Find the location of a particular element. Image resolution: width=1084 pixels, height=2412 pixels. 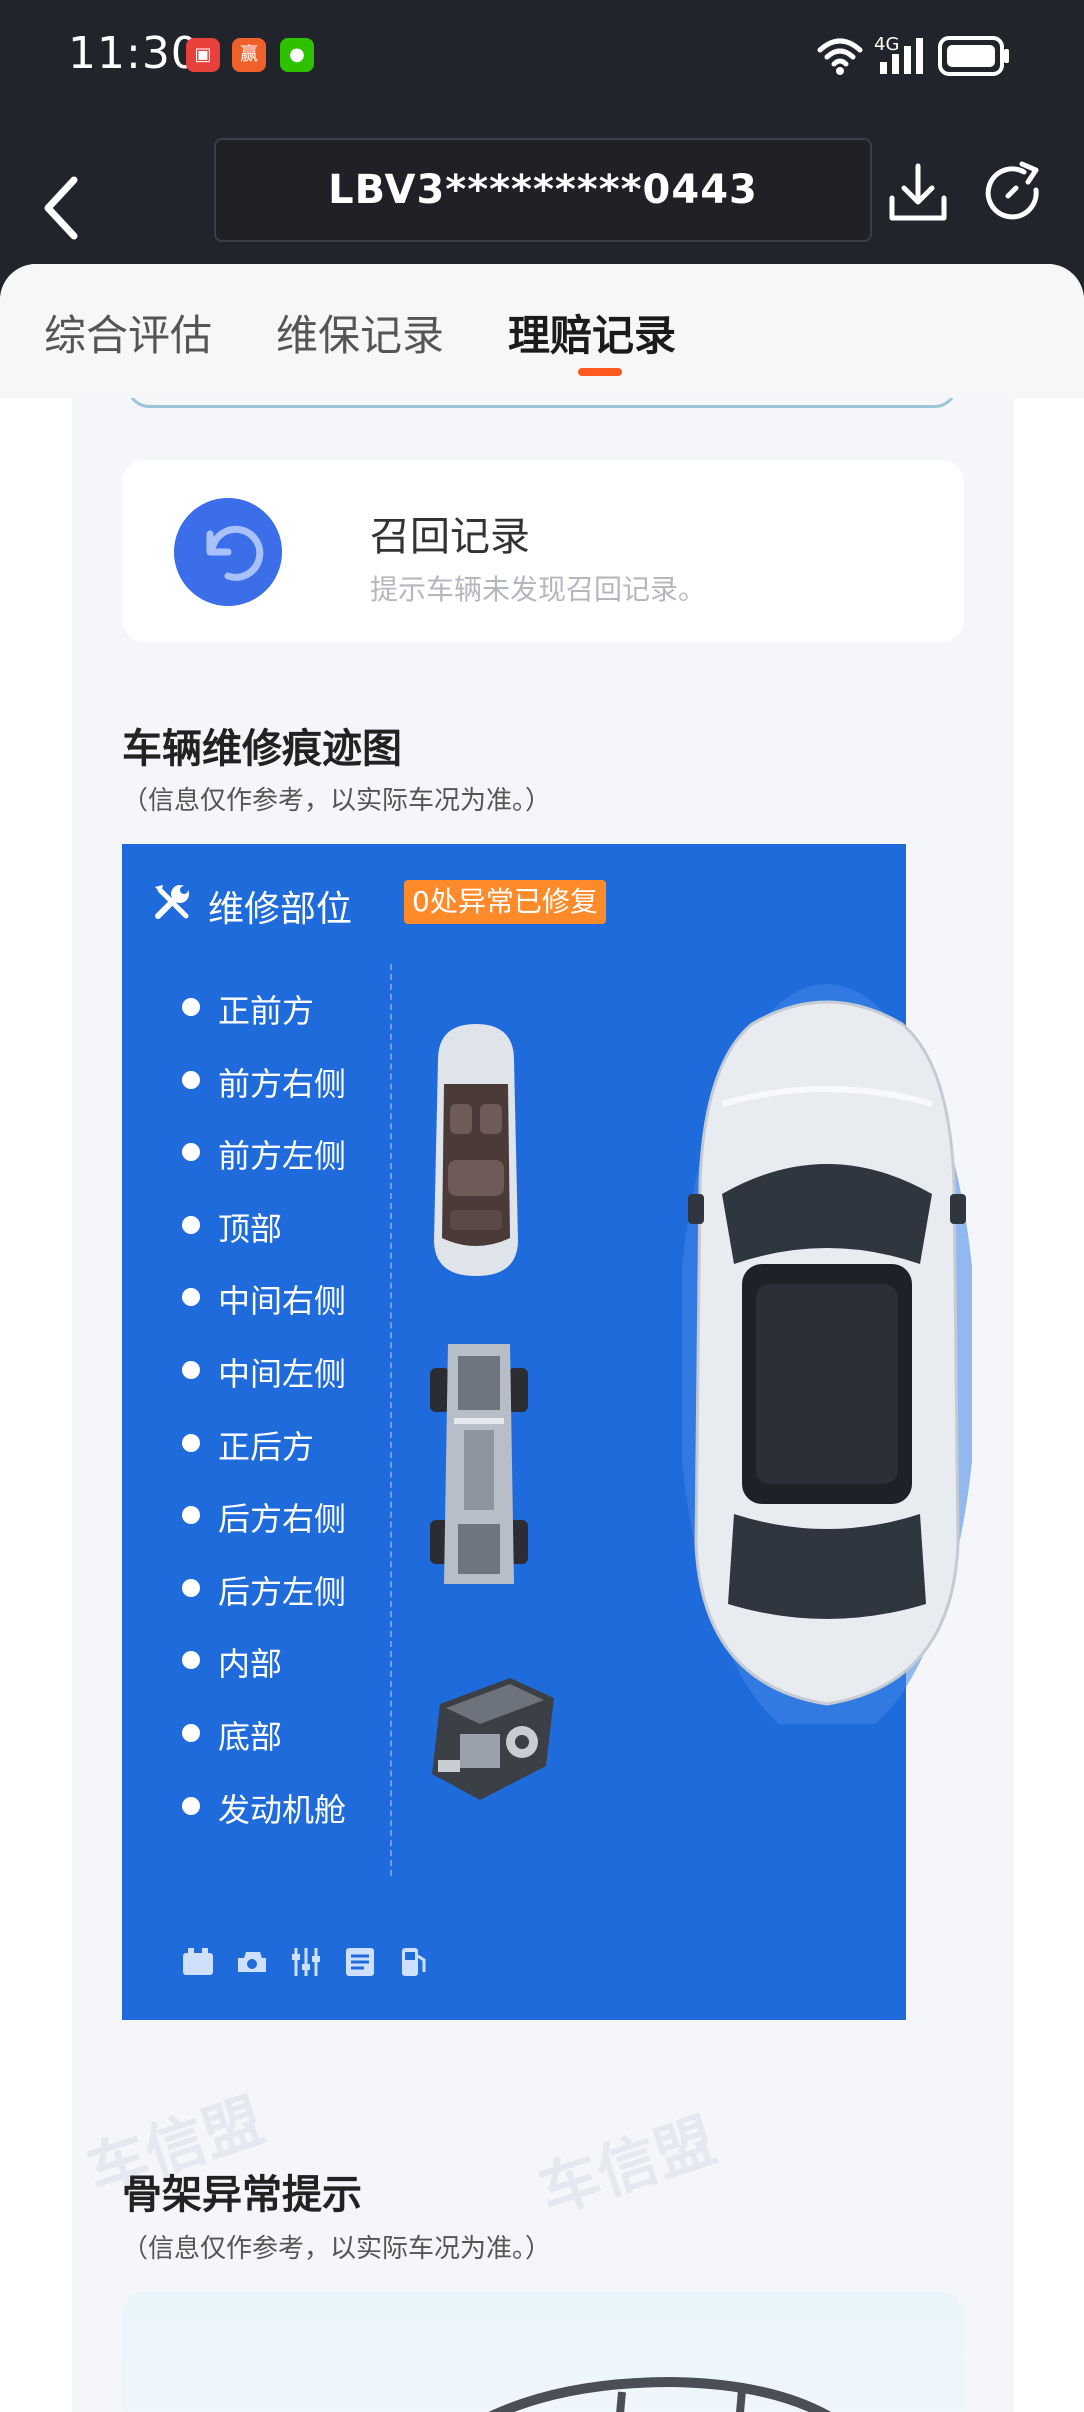

repair-part-label: 中间右侧 is located at coordinates (282, 1301).